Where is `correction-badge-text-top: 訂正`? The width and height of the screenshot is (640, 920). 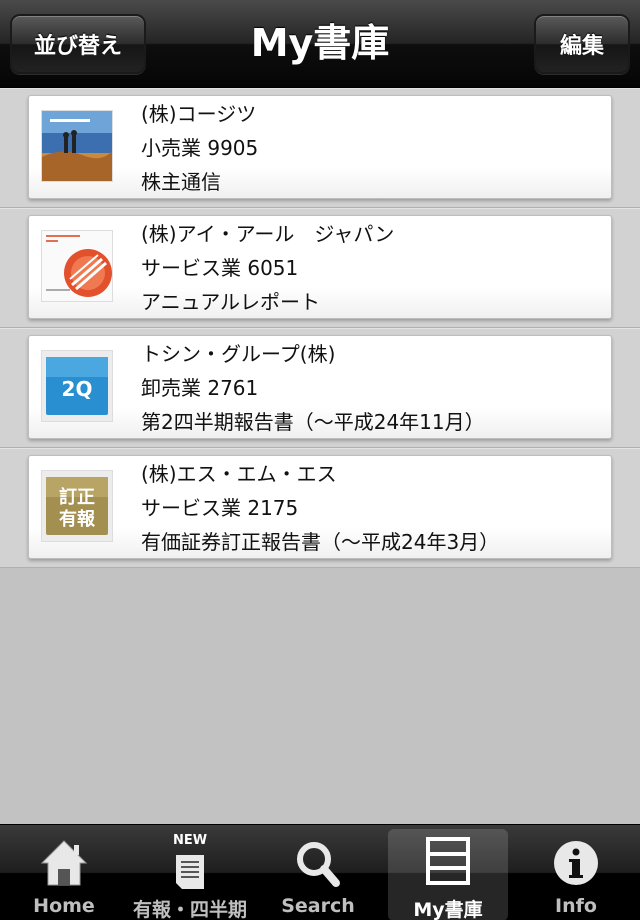 correction-badge-text-top: 訂正 is located at coordinates (77, 497).